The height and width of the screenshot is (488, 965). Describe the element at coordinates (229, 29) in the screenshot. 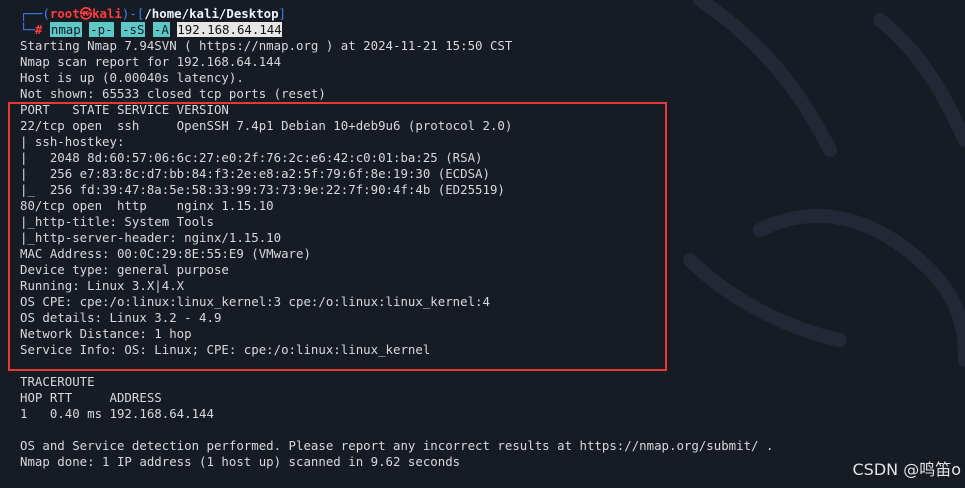

I see `command-target: 192.168.64.144` at that location.